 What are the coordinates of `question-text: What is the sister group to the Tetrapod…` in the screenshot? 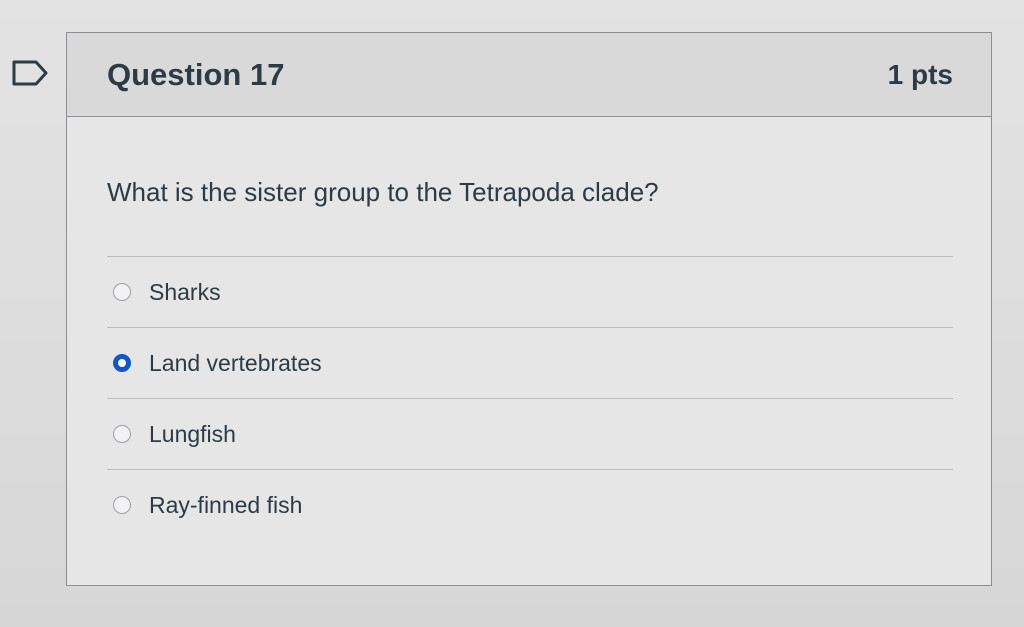 It's located at (383, 192).